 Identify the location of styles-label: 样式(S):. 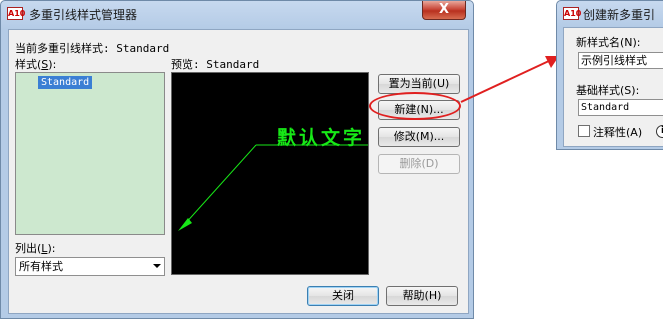
(36, 64).